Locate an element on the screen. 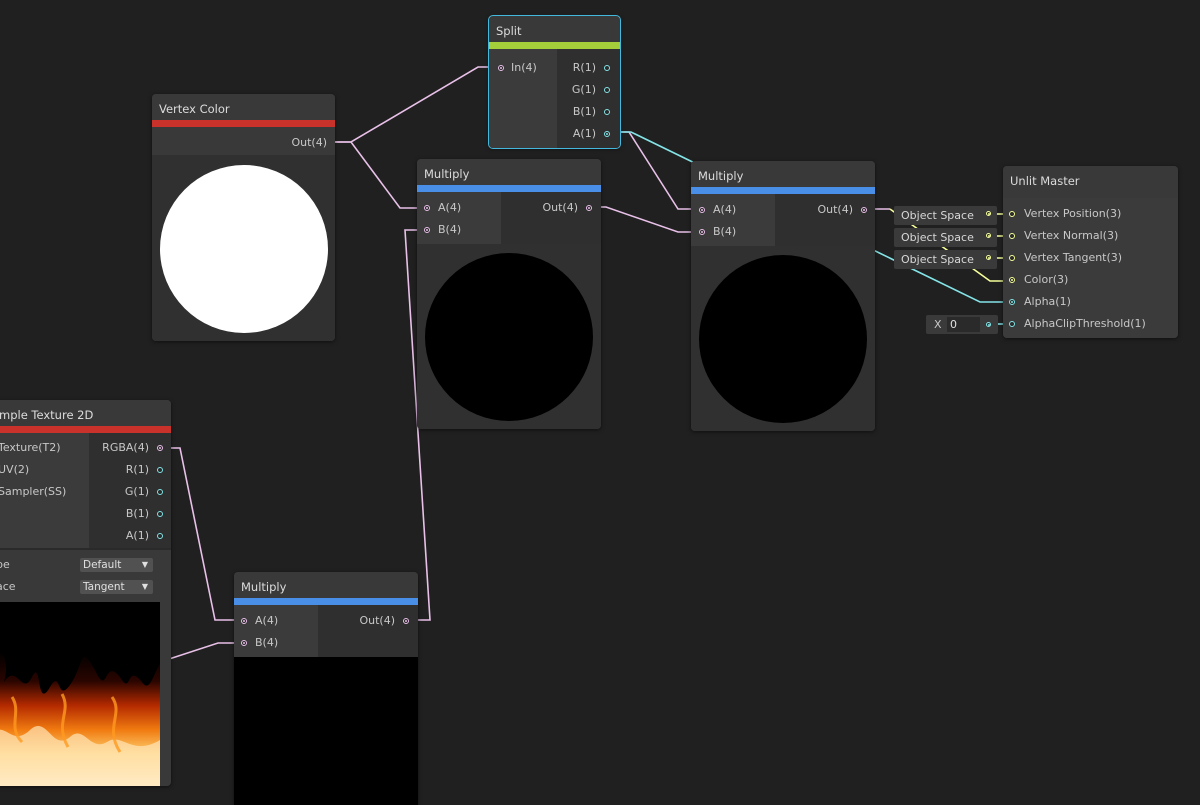 The height and width of the screenshot is (805, 1200). in-port-color: Color(3) is located at coordinates (1039, 280).